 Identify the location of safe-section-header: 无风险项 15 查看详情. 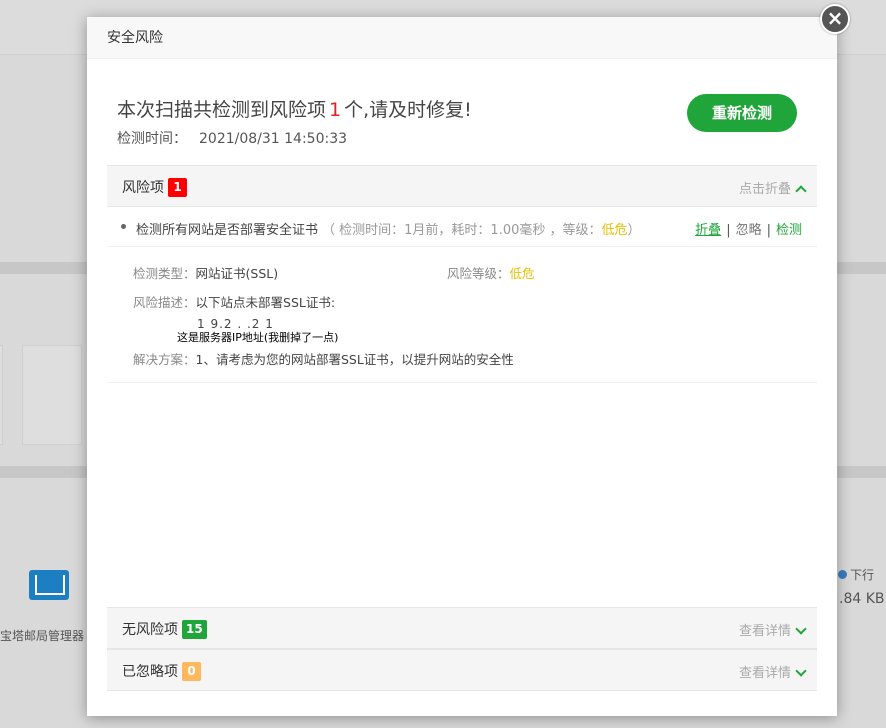
(462, 628).